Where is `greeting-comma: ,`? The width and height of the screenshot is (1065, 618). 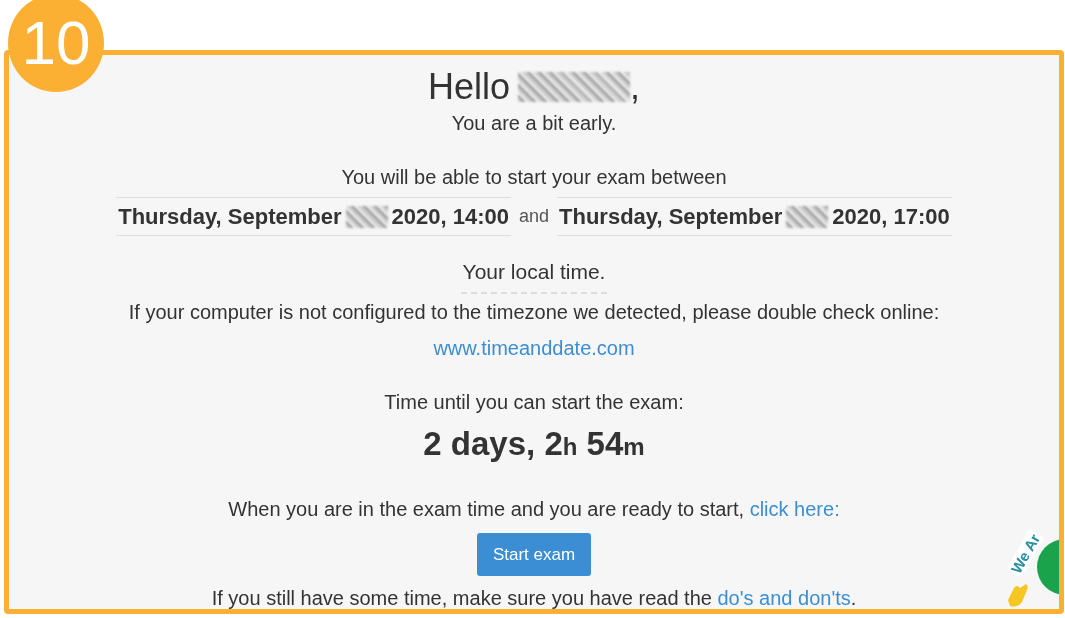 greeting-comma: , is located at coordinates (635, 87).